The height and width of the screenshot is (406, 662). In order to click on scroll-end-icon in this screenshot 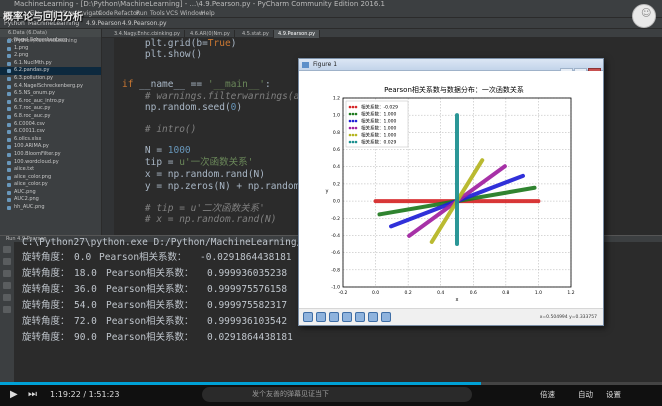, I will do `click(7, 285)`.